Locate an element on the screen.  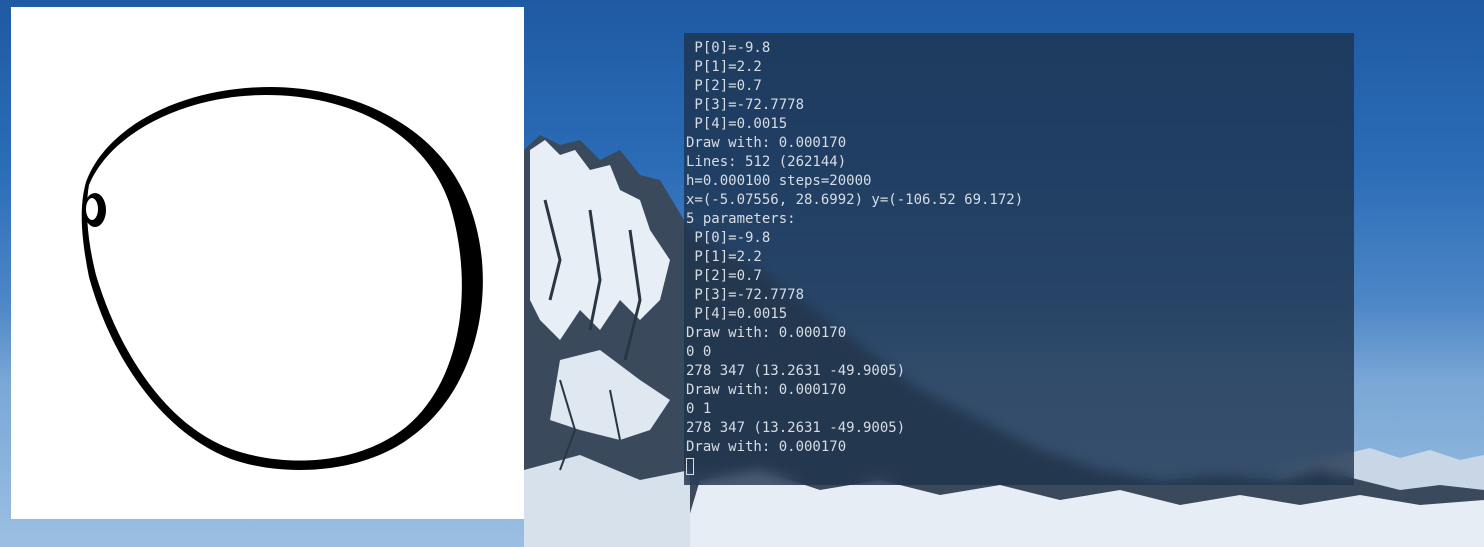
terminal-line: 0 0 is located at coordinates (699, 352).